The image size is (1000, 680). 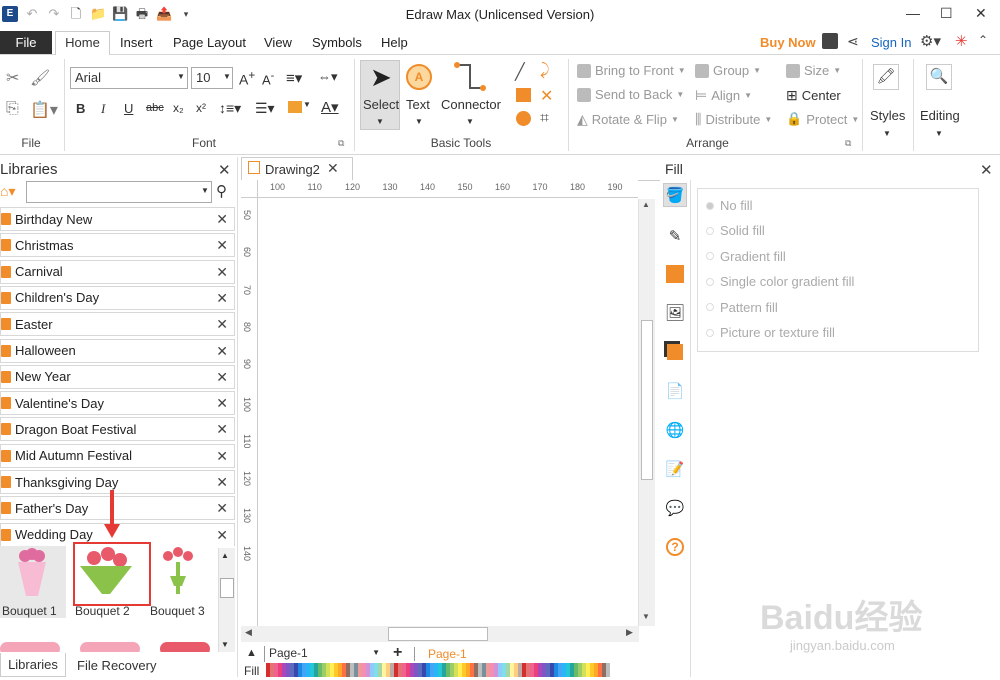 I want to click on protect-button: 🔒 Protect ▼, so click(x=822, y=119).